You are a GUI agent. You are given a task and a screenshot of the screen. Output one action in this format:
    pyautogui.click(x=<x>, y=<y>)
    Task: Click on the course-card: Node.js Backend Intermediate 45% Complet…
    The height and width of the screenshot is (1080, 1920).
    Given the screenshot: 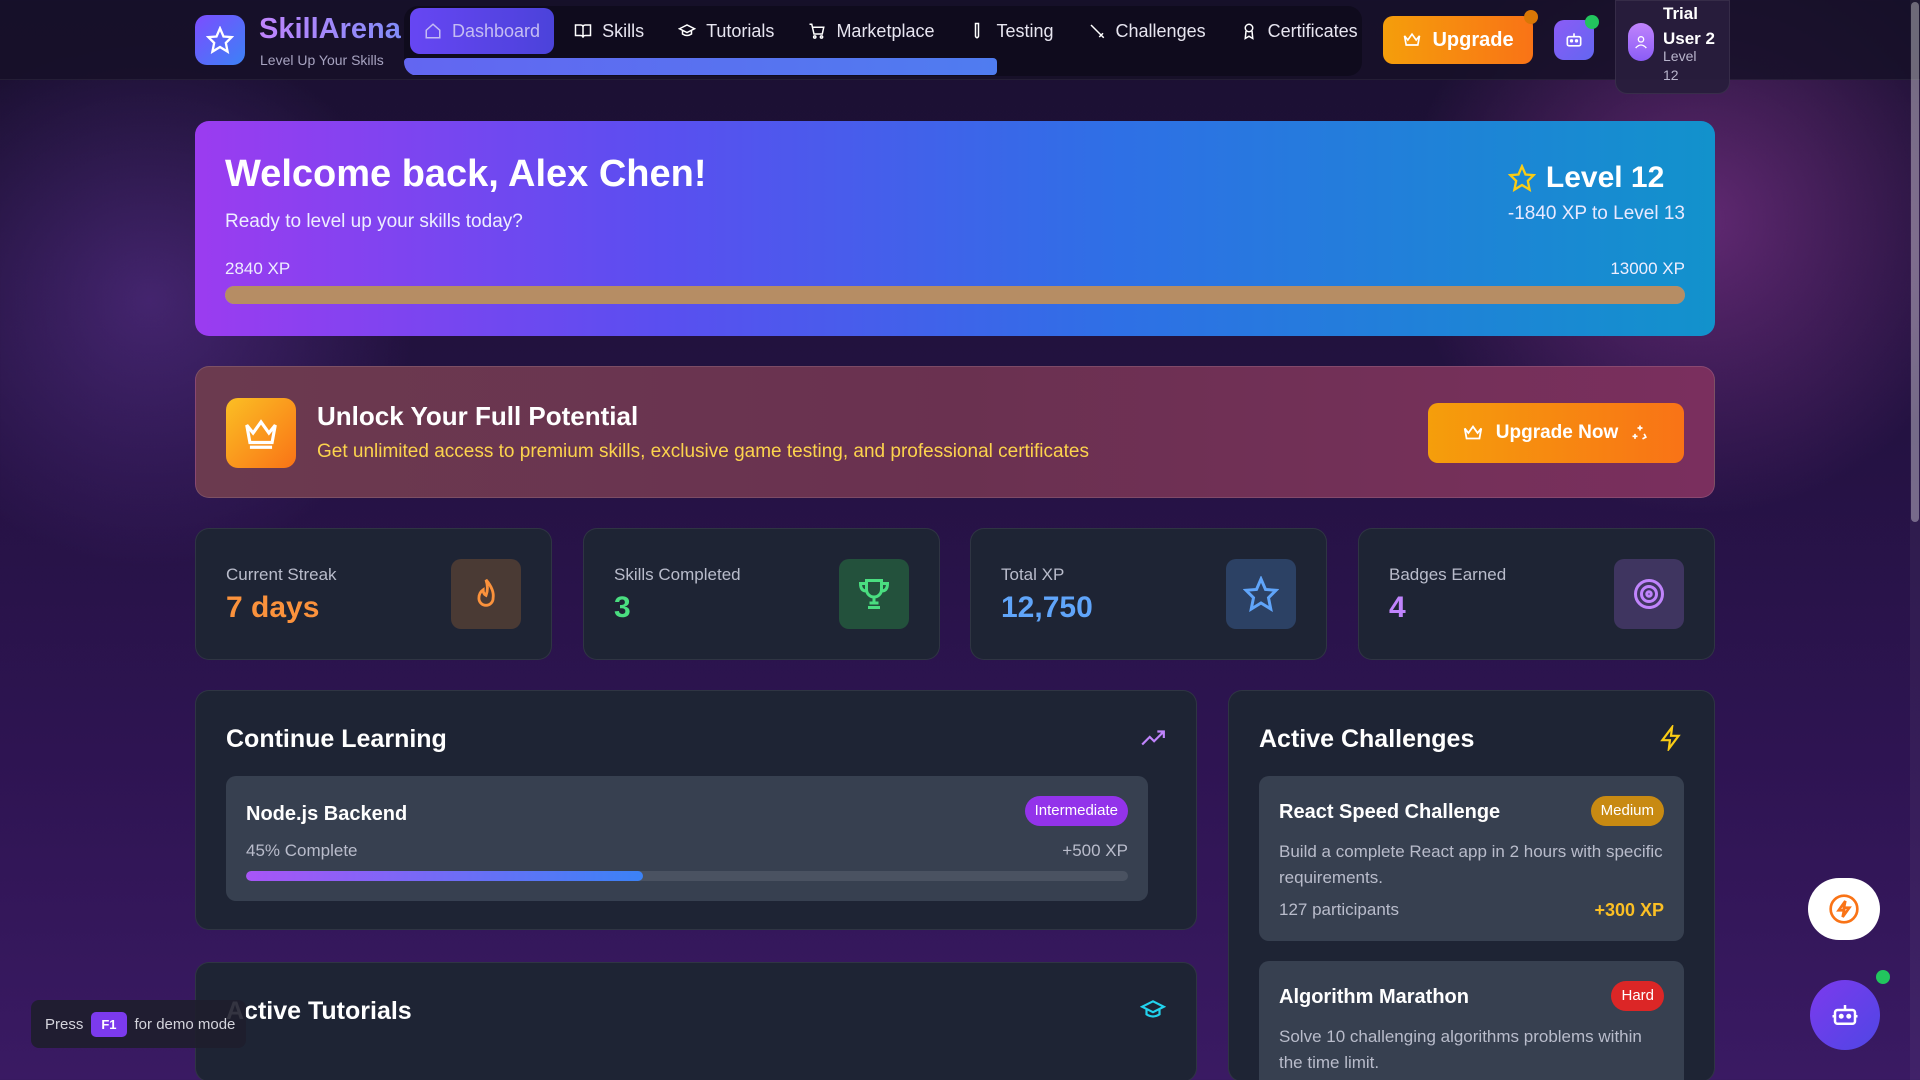 What is the action you would take?
    pyautogui.click(x=687, y=838)
    